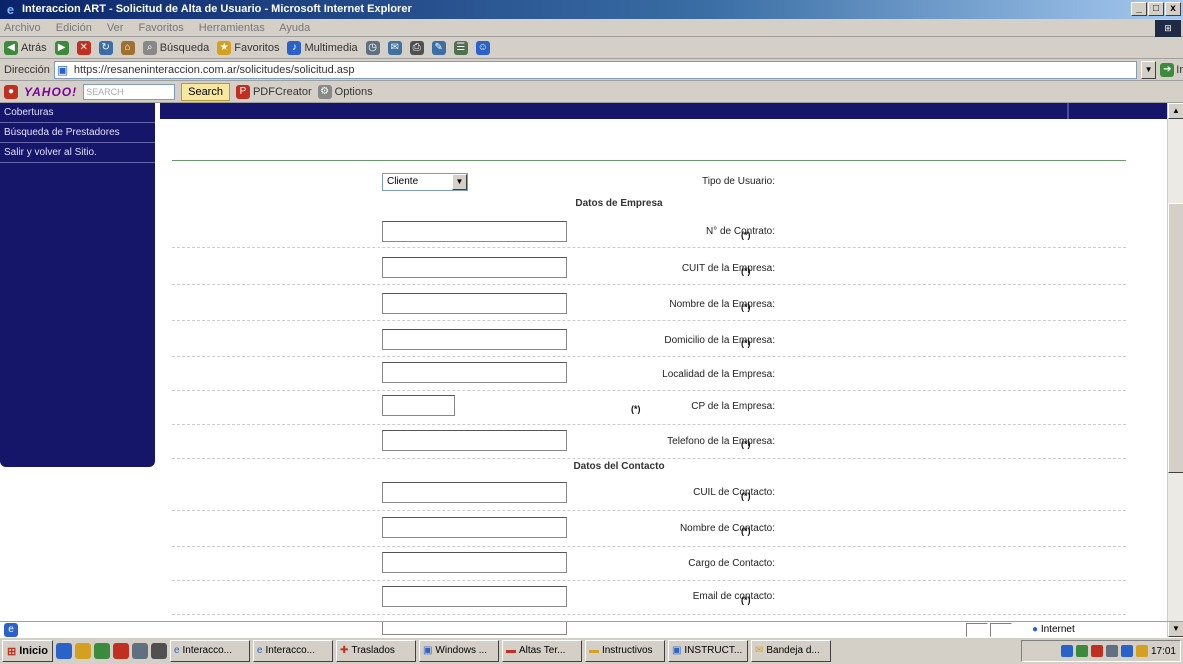 Image resolution: width=1183 pixels, height=664 pixels. What do you see at coordinates (510, 650) in the screenshot?
I see `pdf-icon: ▬` at bounding box center [510, 650].